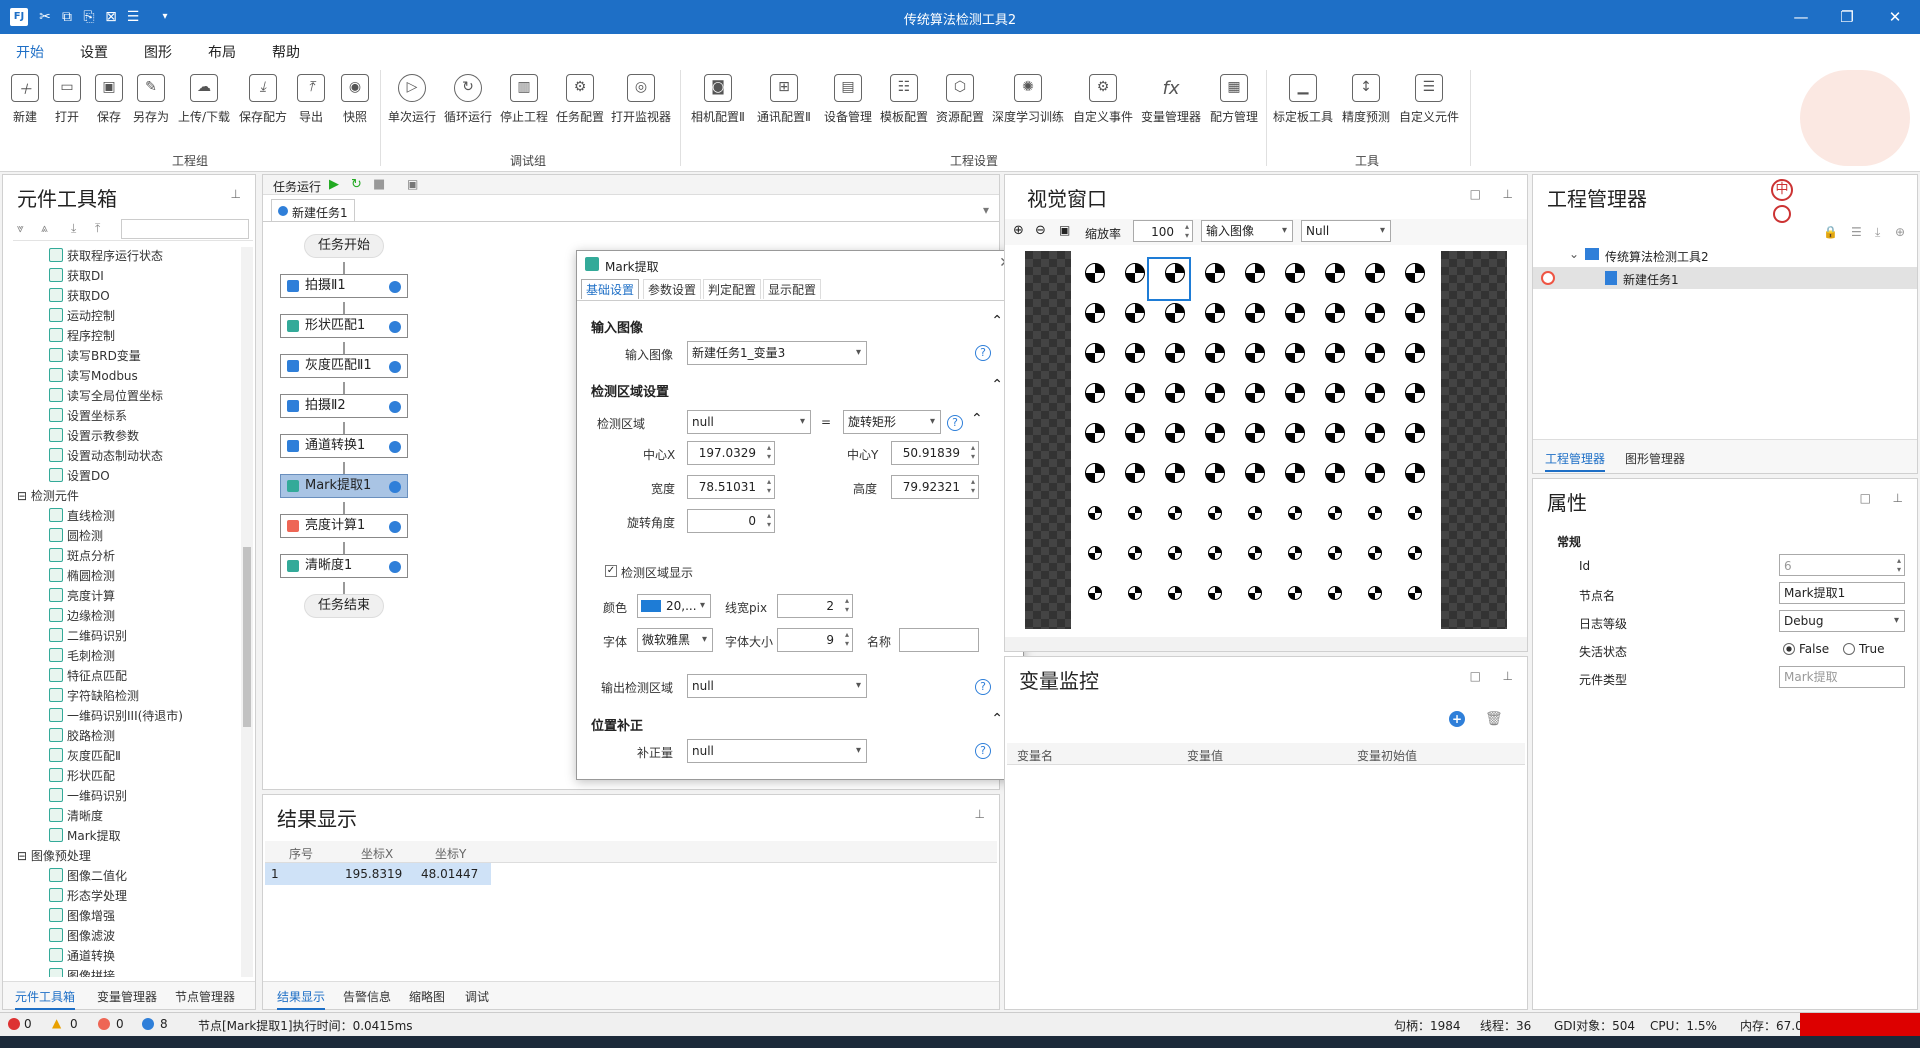 The width and height of the screenshot is (1920, 1048). Describe the element at coordinates (185, 229) in the screenshot. I see `toolbox-search-input` at that location.